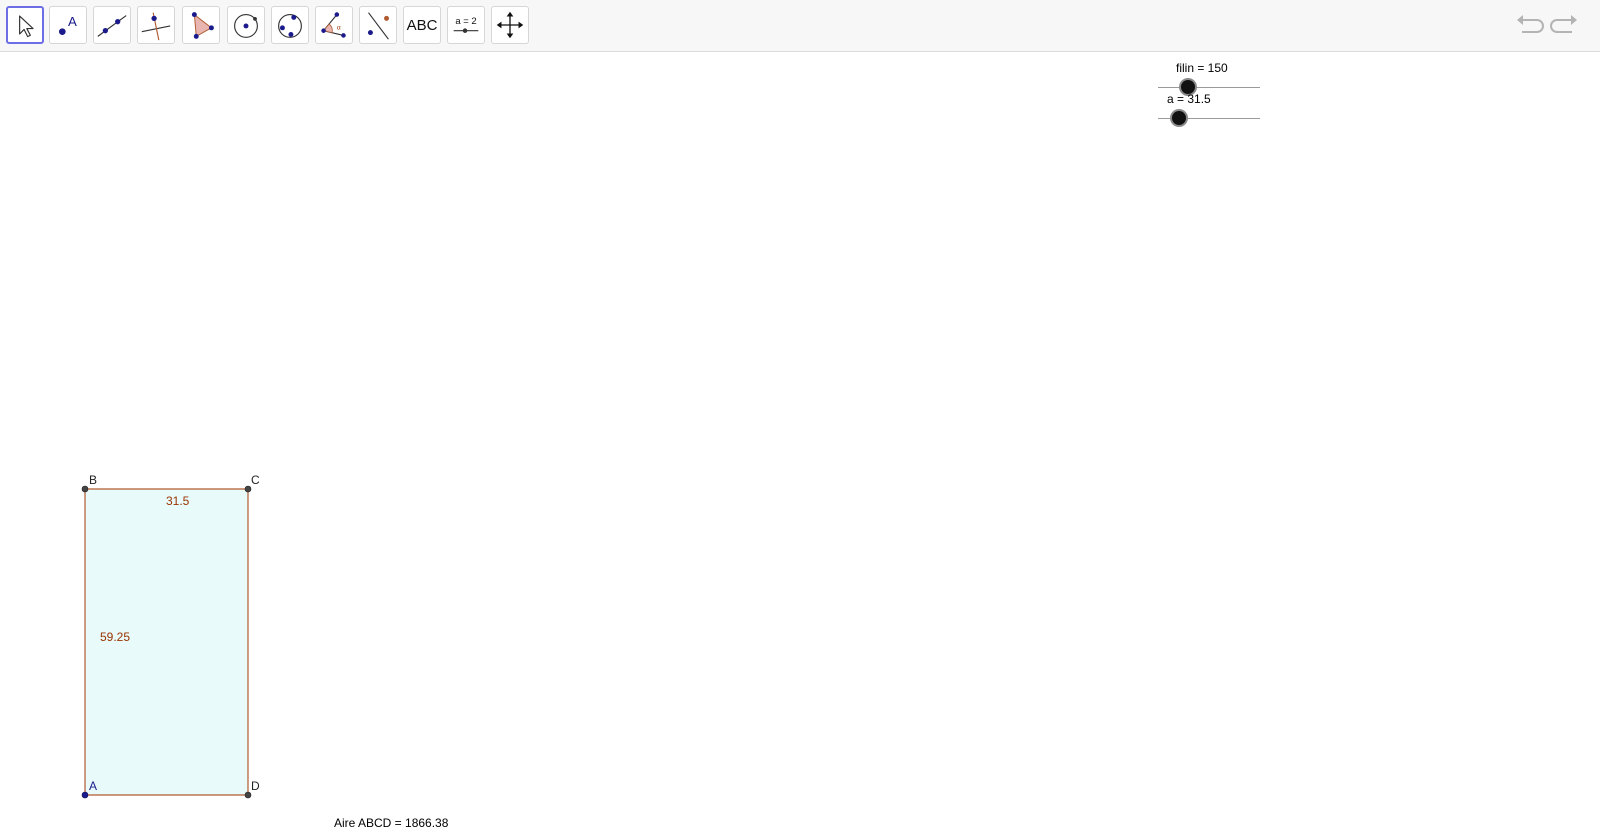  I want to click on move-graphics-view-tool-button, so click(510, 25).